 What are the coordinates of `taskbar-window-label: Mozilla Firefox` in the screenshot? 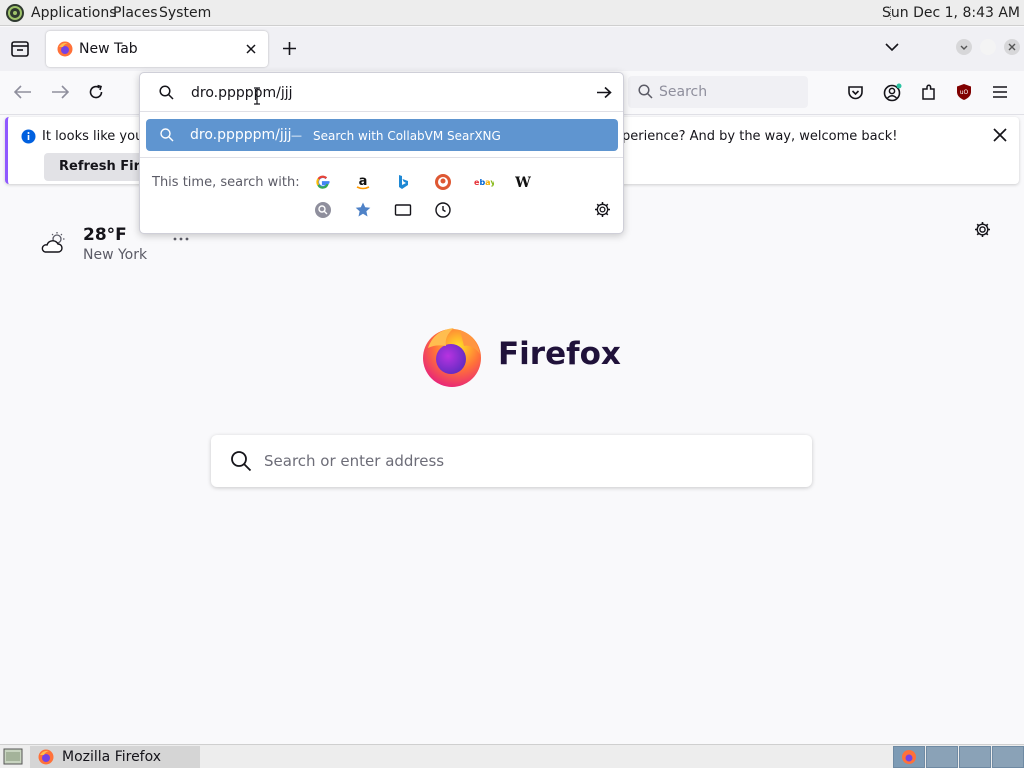 It's located at (112, 757).